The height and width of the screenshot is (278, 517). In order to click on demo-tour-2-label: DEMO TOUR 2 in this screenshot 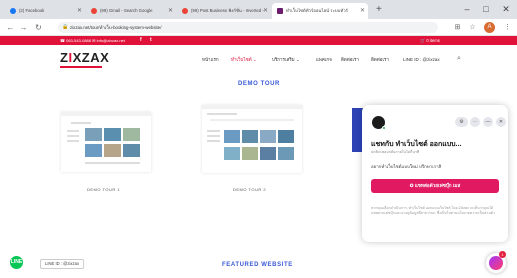, I will do `click(249, 189)`.